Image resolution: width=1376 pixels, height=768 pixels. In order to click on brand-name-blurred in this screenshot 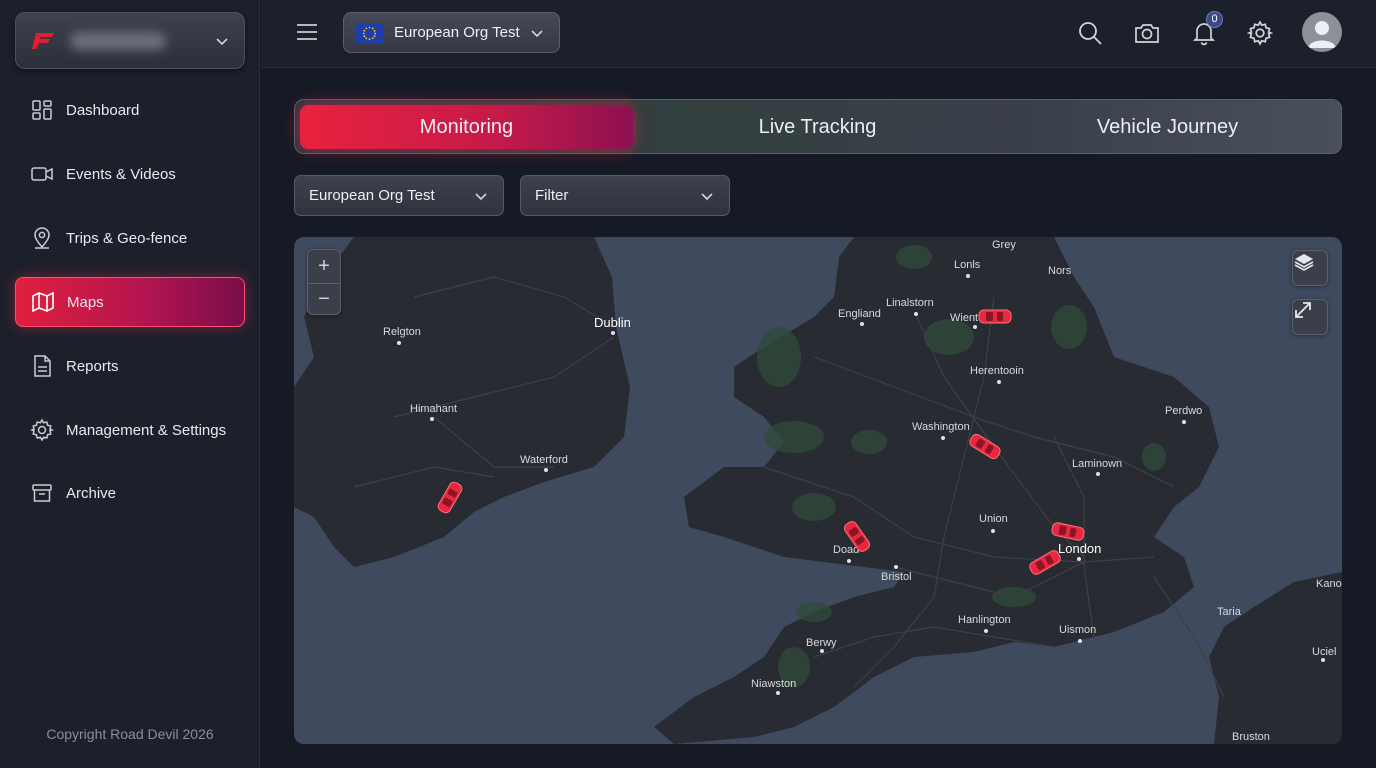, I will do `click(118, 41)`.